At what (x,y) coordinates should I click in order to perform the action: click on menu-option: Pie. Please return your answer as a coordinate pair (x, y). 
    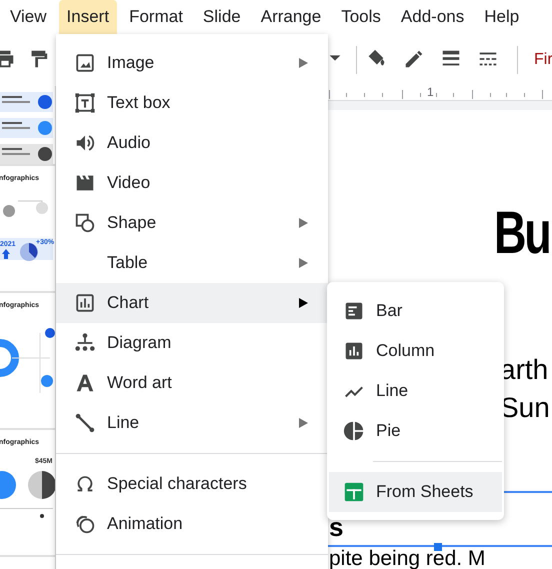
    Looking at the image, I should click on (415, 431).